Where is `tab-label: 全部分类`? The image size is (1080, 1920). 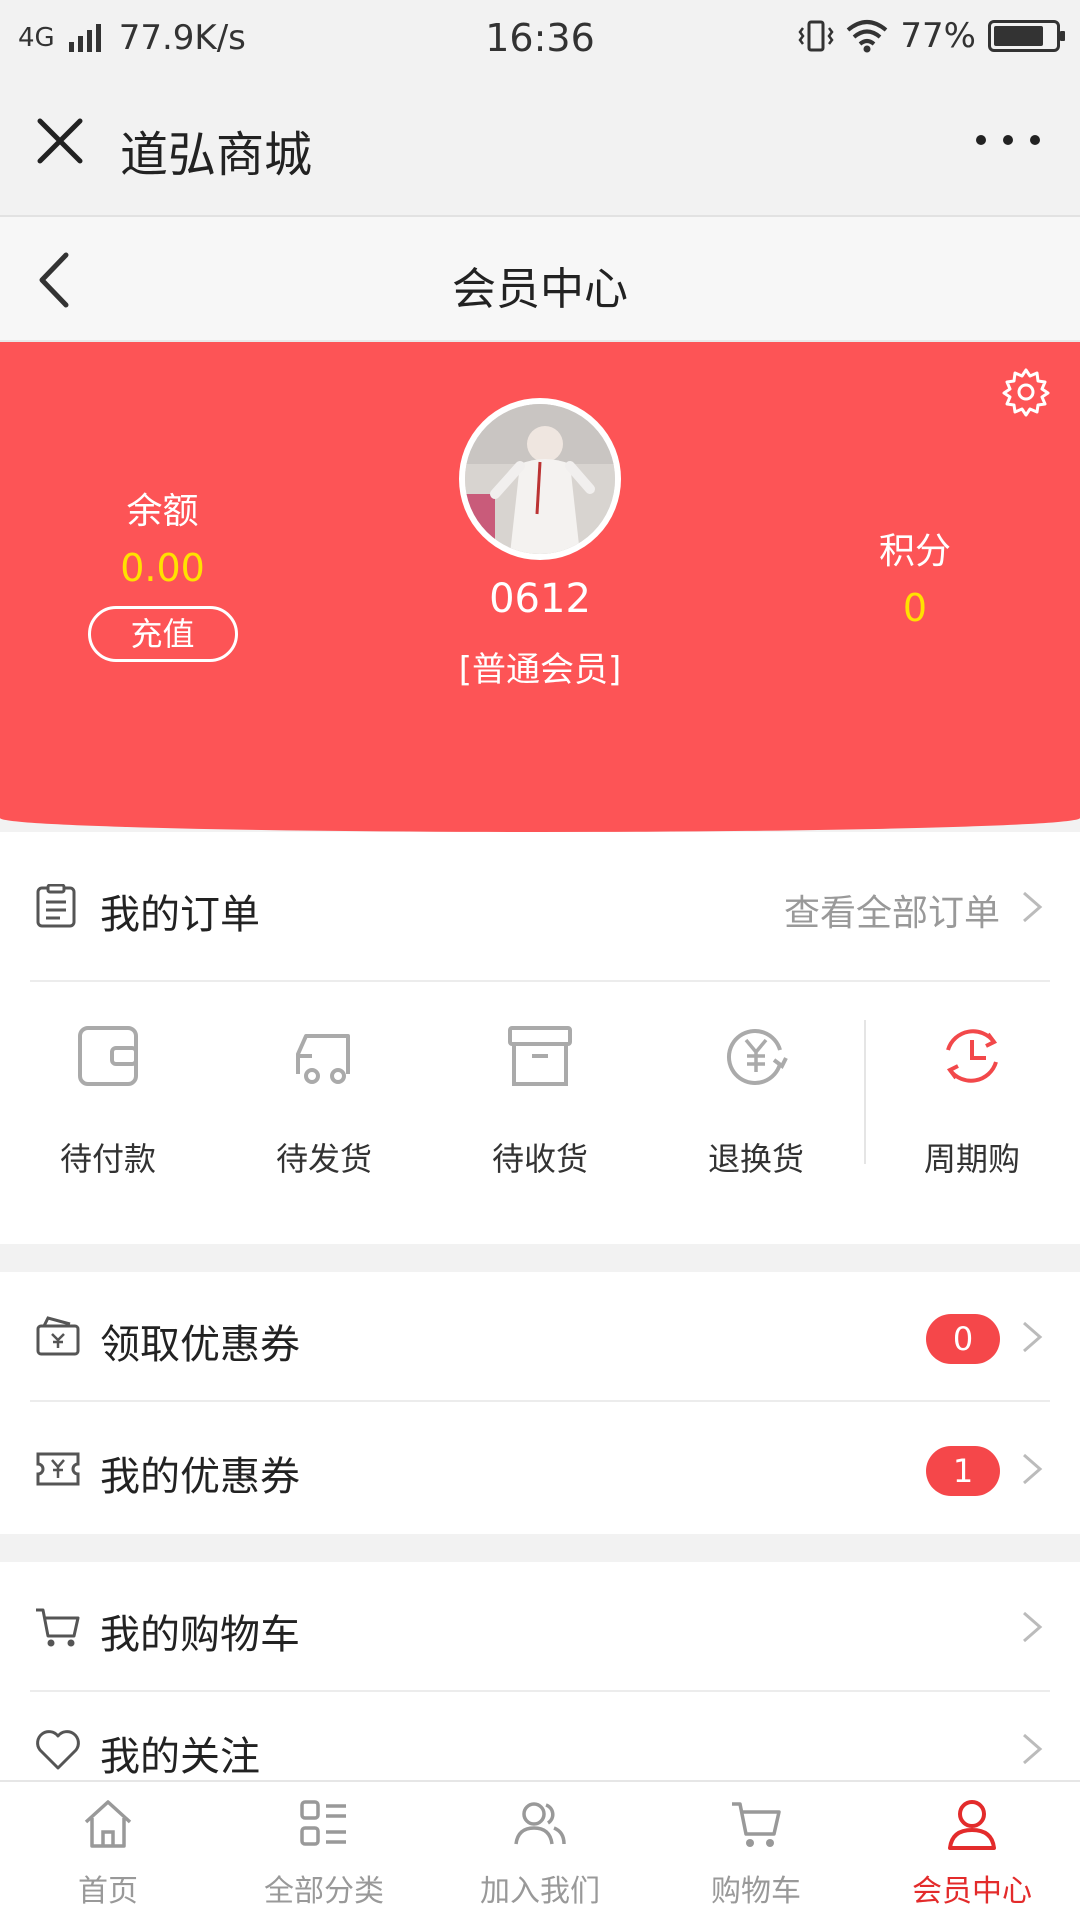
tab-label: 全部分类 is located at coordinates (324, 1891).